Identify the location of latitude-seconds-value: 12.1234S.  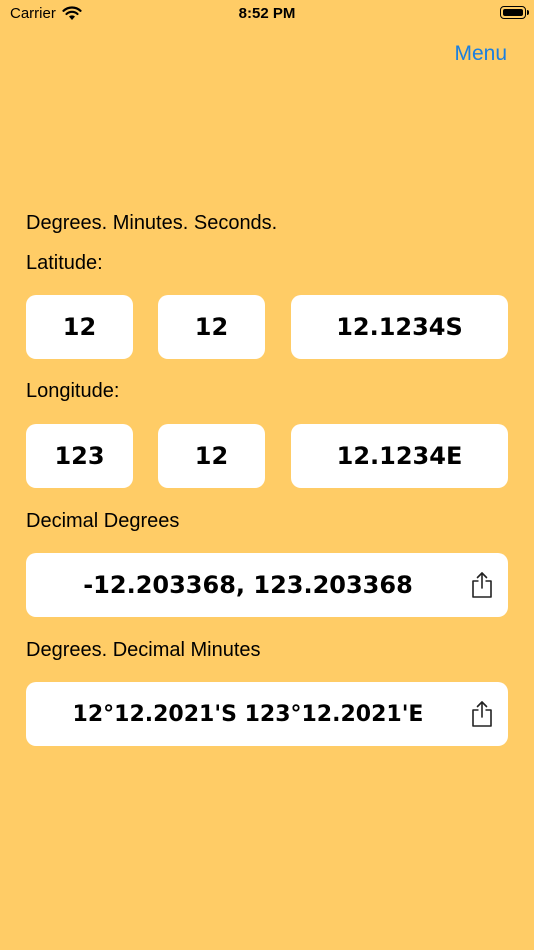
(399, 327).